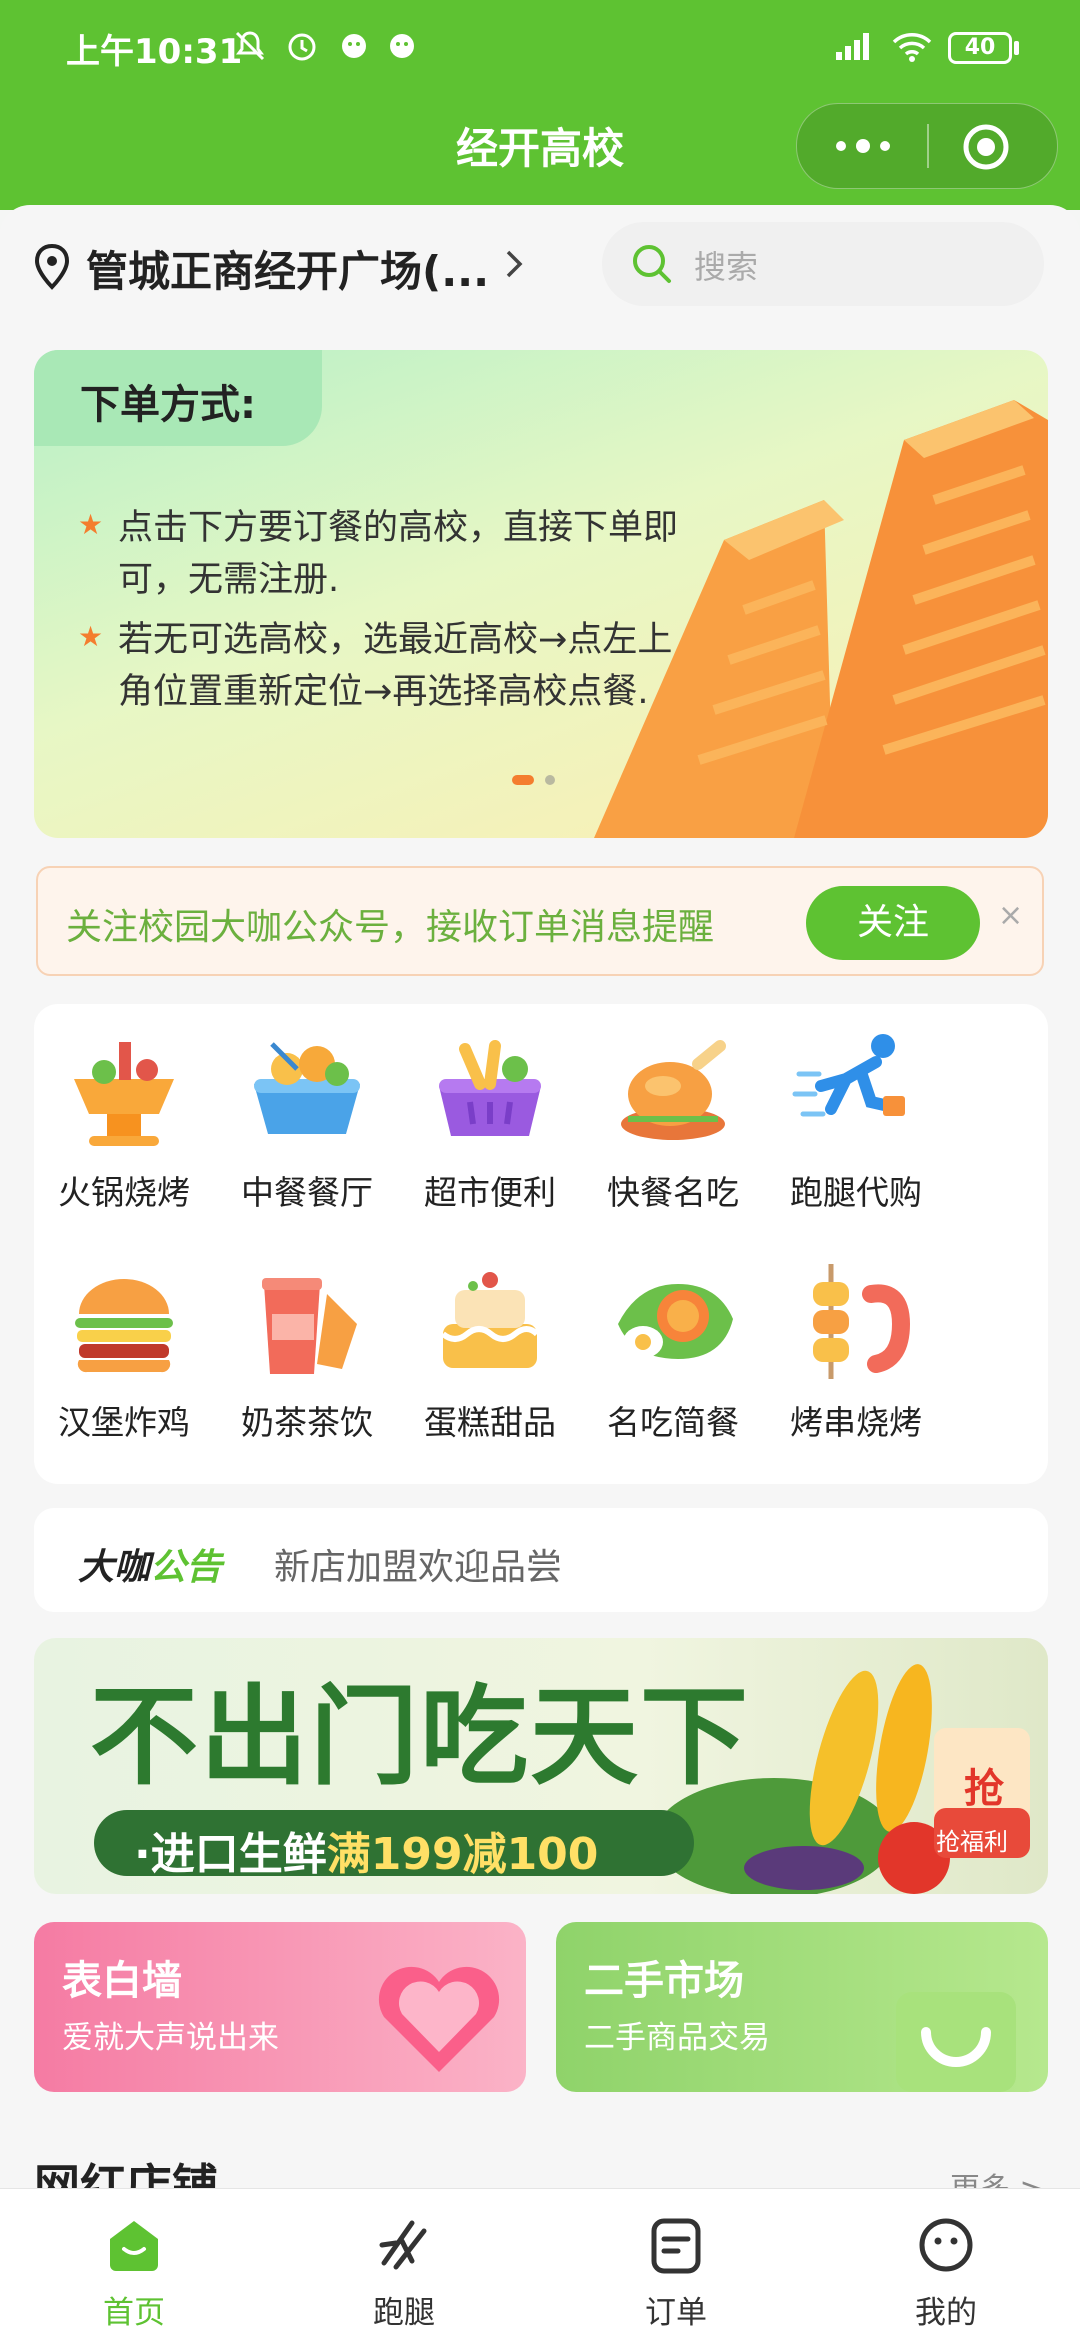  Describe the element at coordinates (134, 2246) in the screenshot. I see `home-icon` at that location.